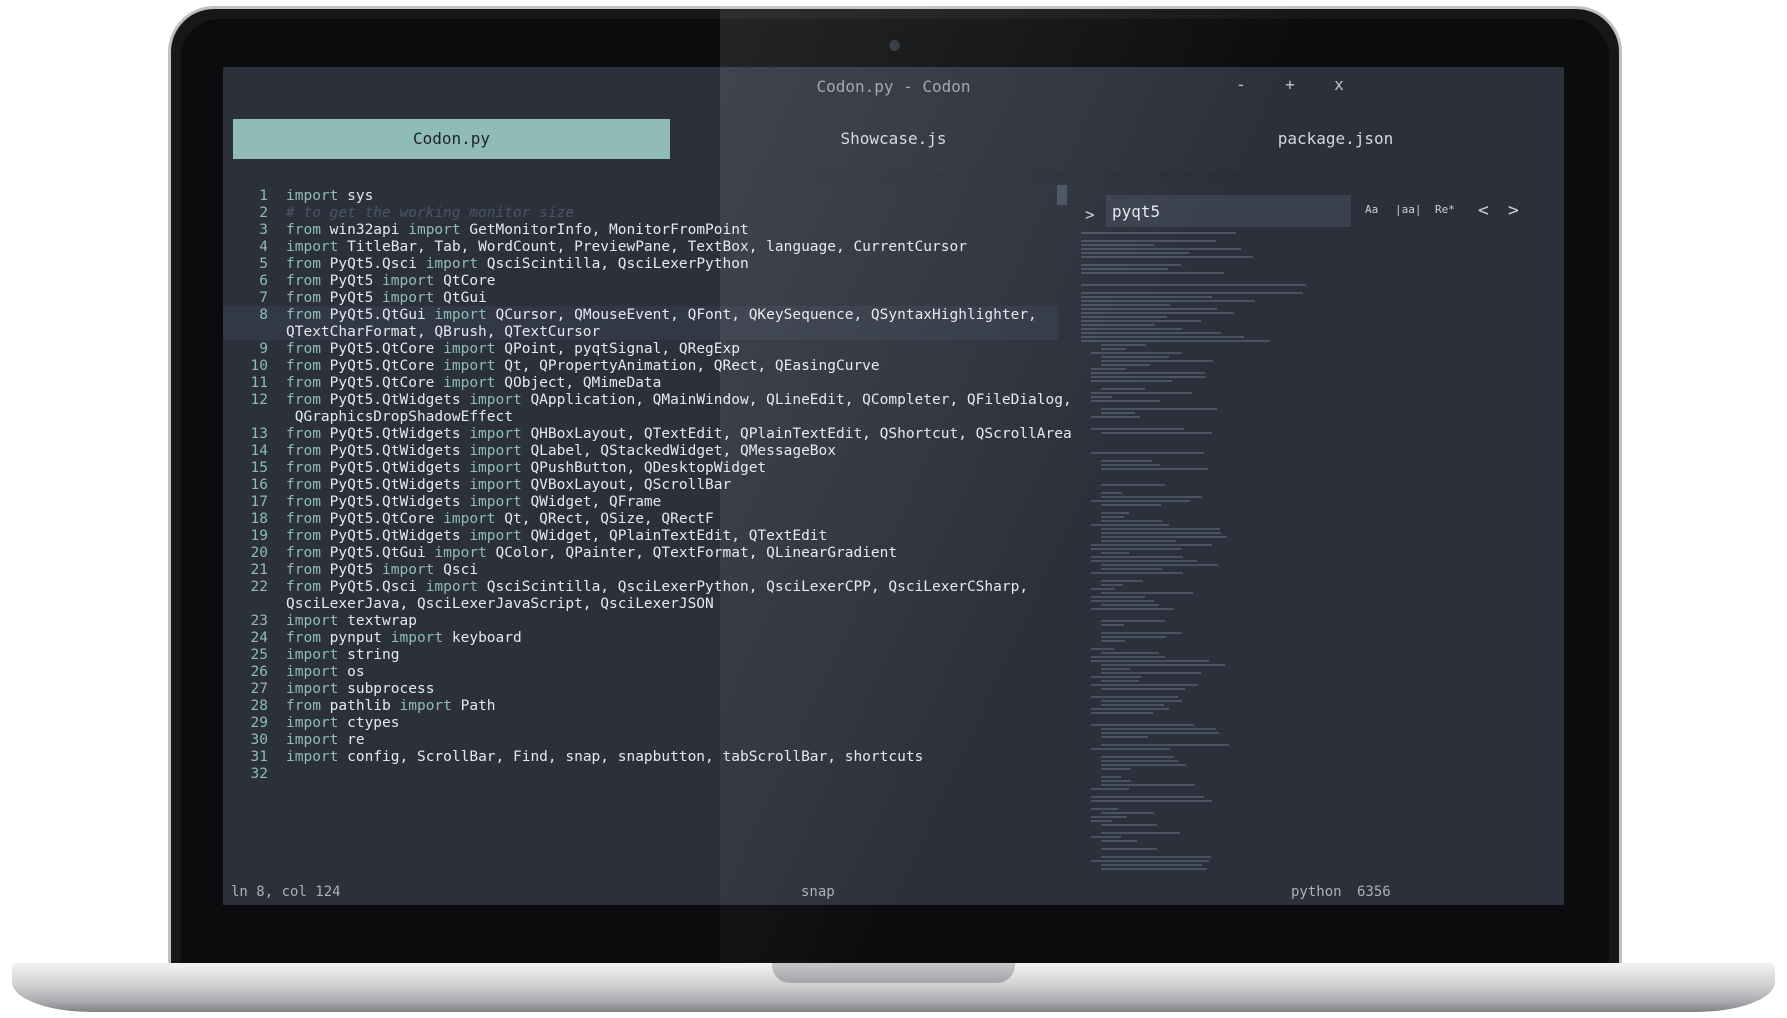 Image resolution: width=1787 pixels, height=1018 pixels. What do you see at coordinates (1221, 554) in the screenshot?
I see `minimap` at bounding box center [1221, 554].